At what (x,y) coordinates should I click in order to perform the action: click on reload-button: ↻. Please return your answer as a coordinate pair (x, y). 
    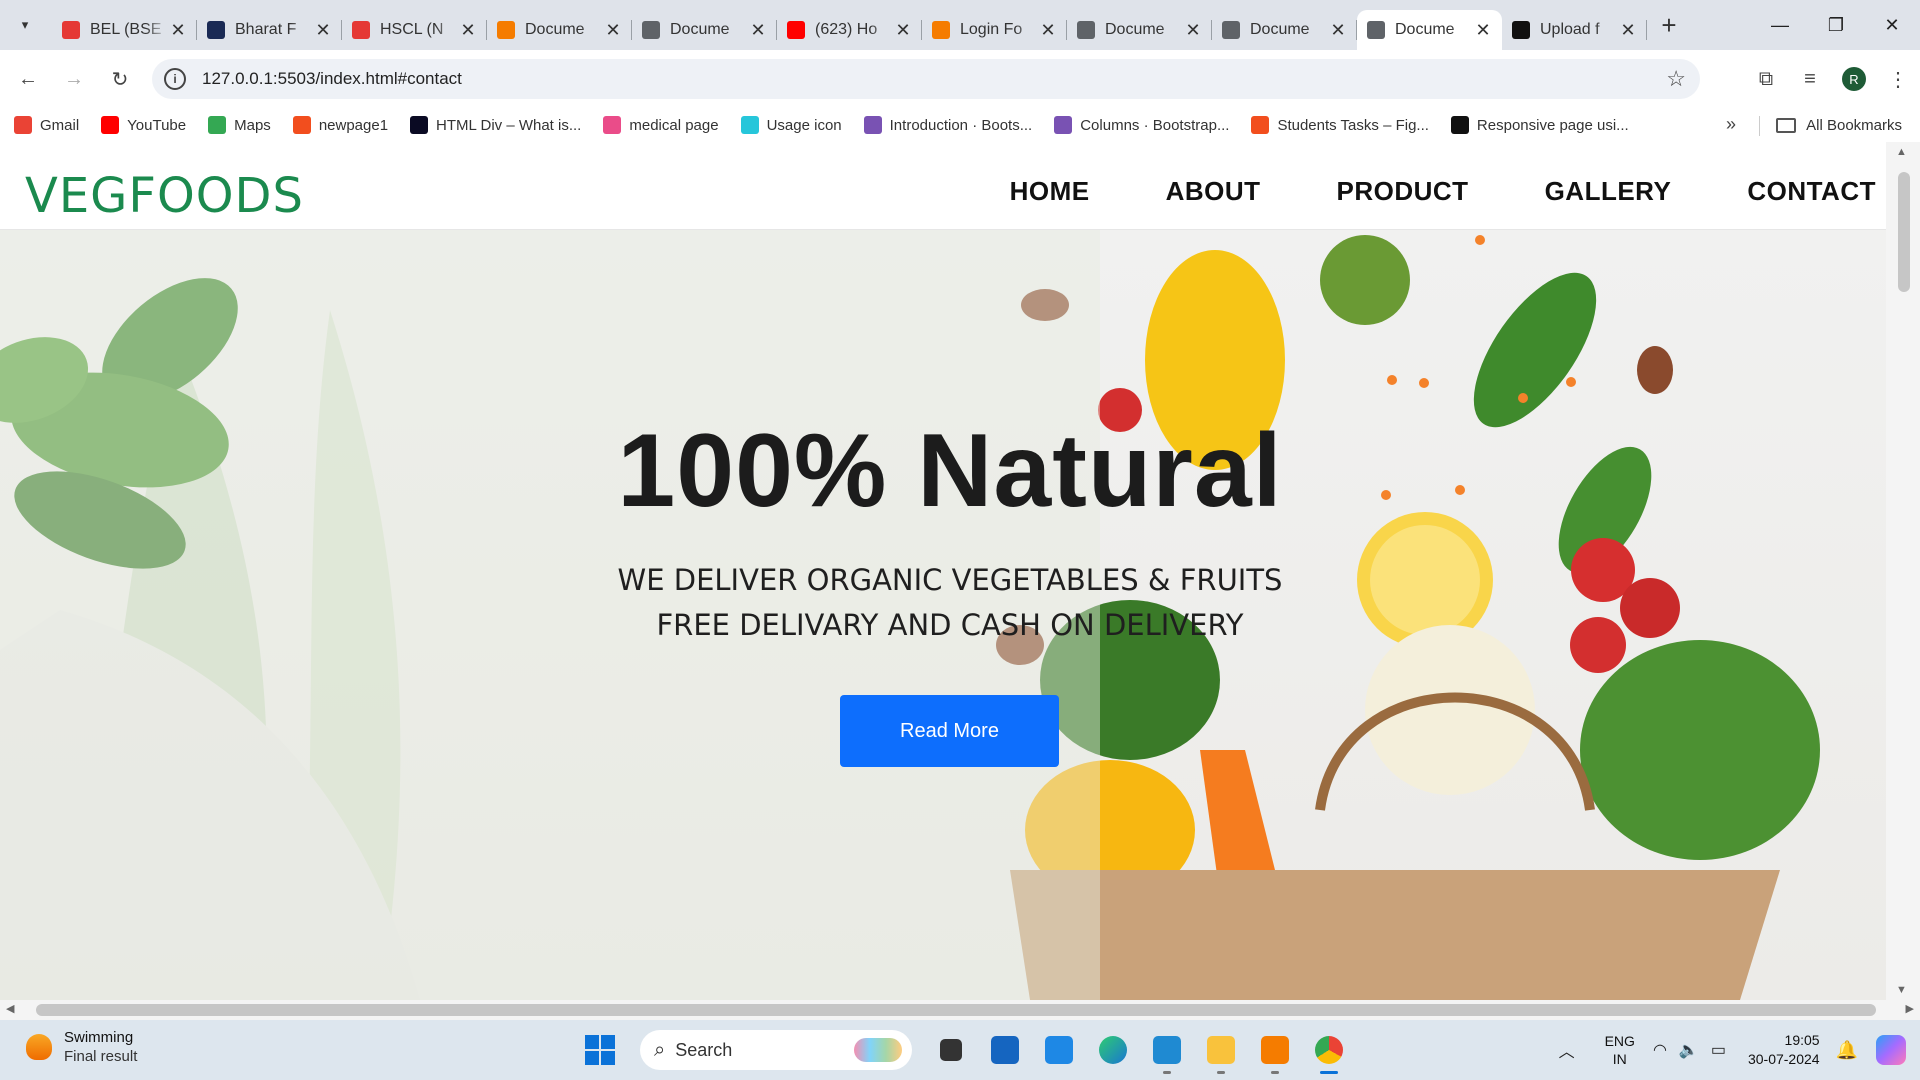
    Looking at the image, I should click on (120, 79).